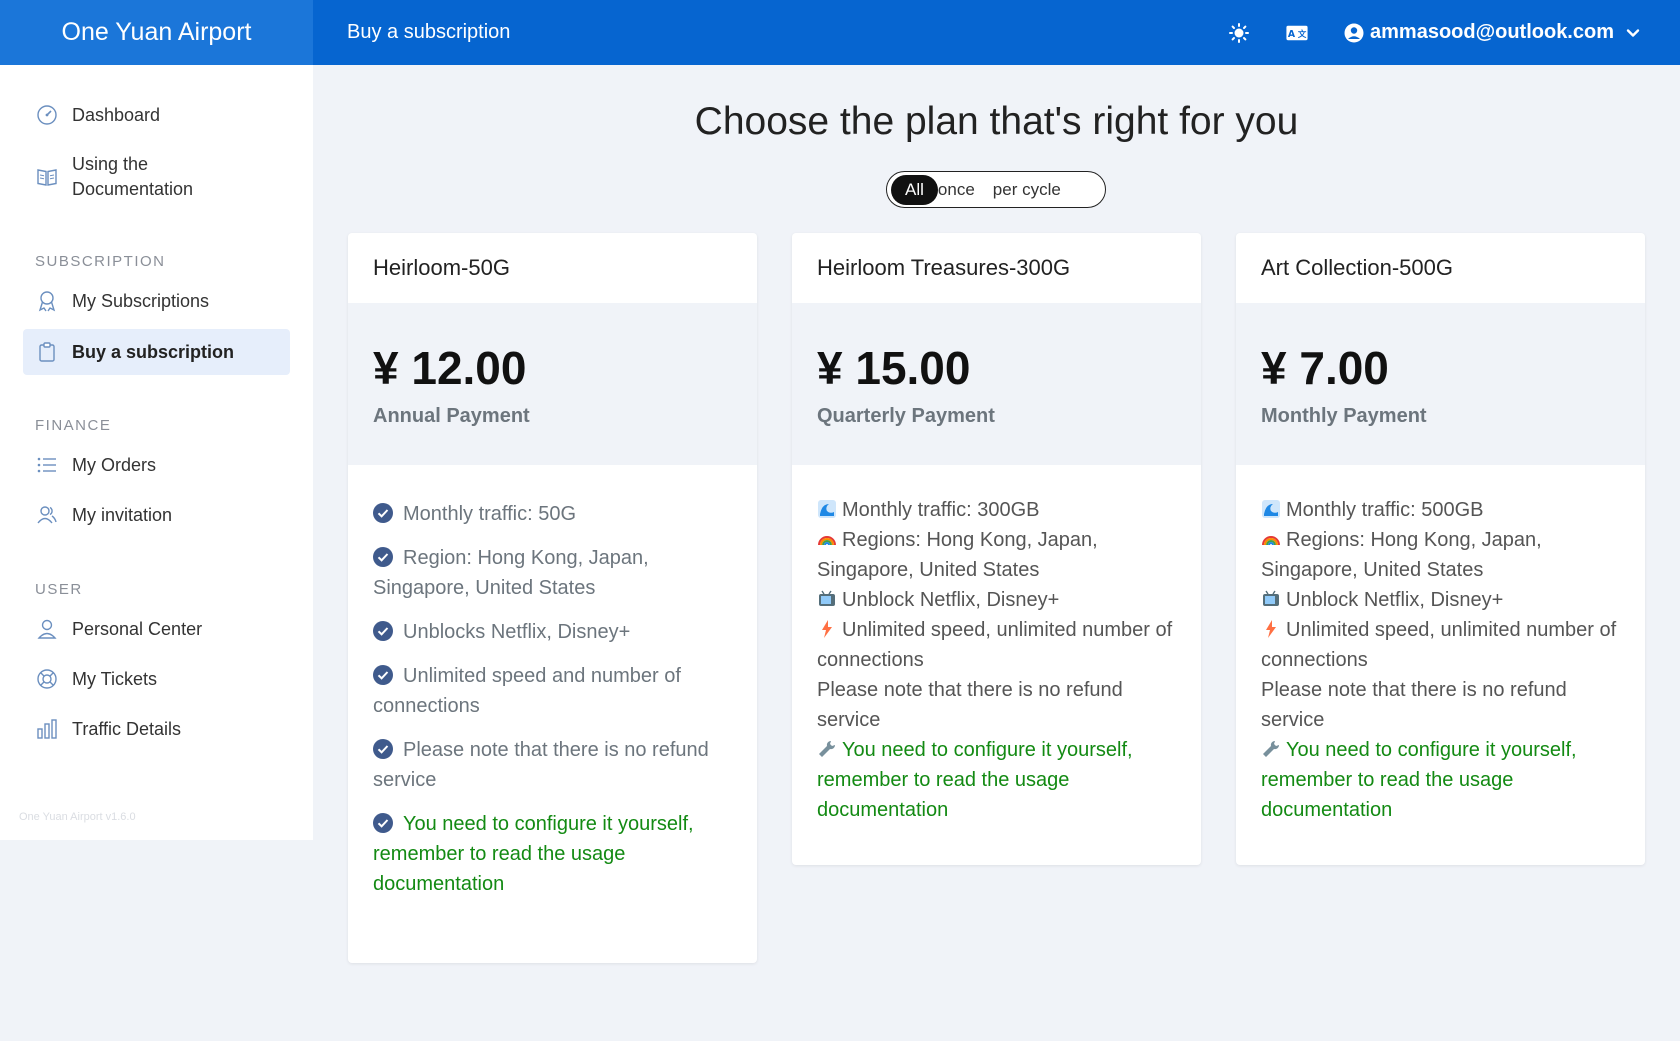  What do you see at coordinates (1302, 33) in the screenshot?
I see `svg-text: 文` at bounding box center [1302, 33].